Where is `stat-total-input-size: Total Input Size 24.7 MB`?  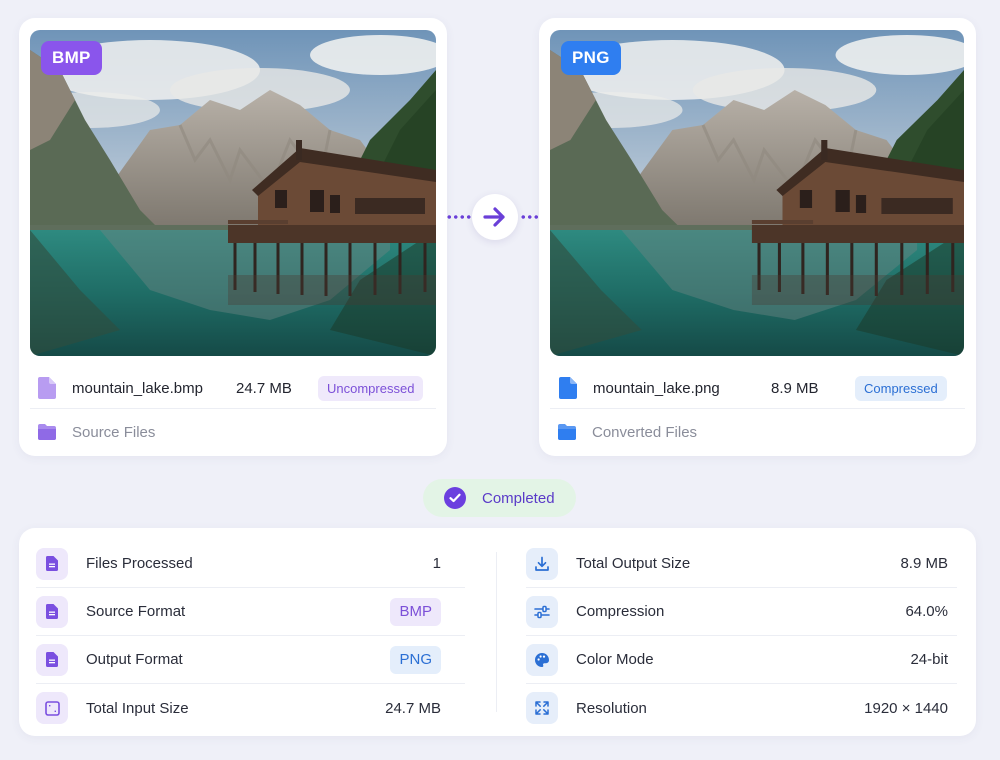
stat-total-input-size: Total Input Size 24.7 MB is located at coordinates (250, 708).